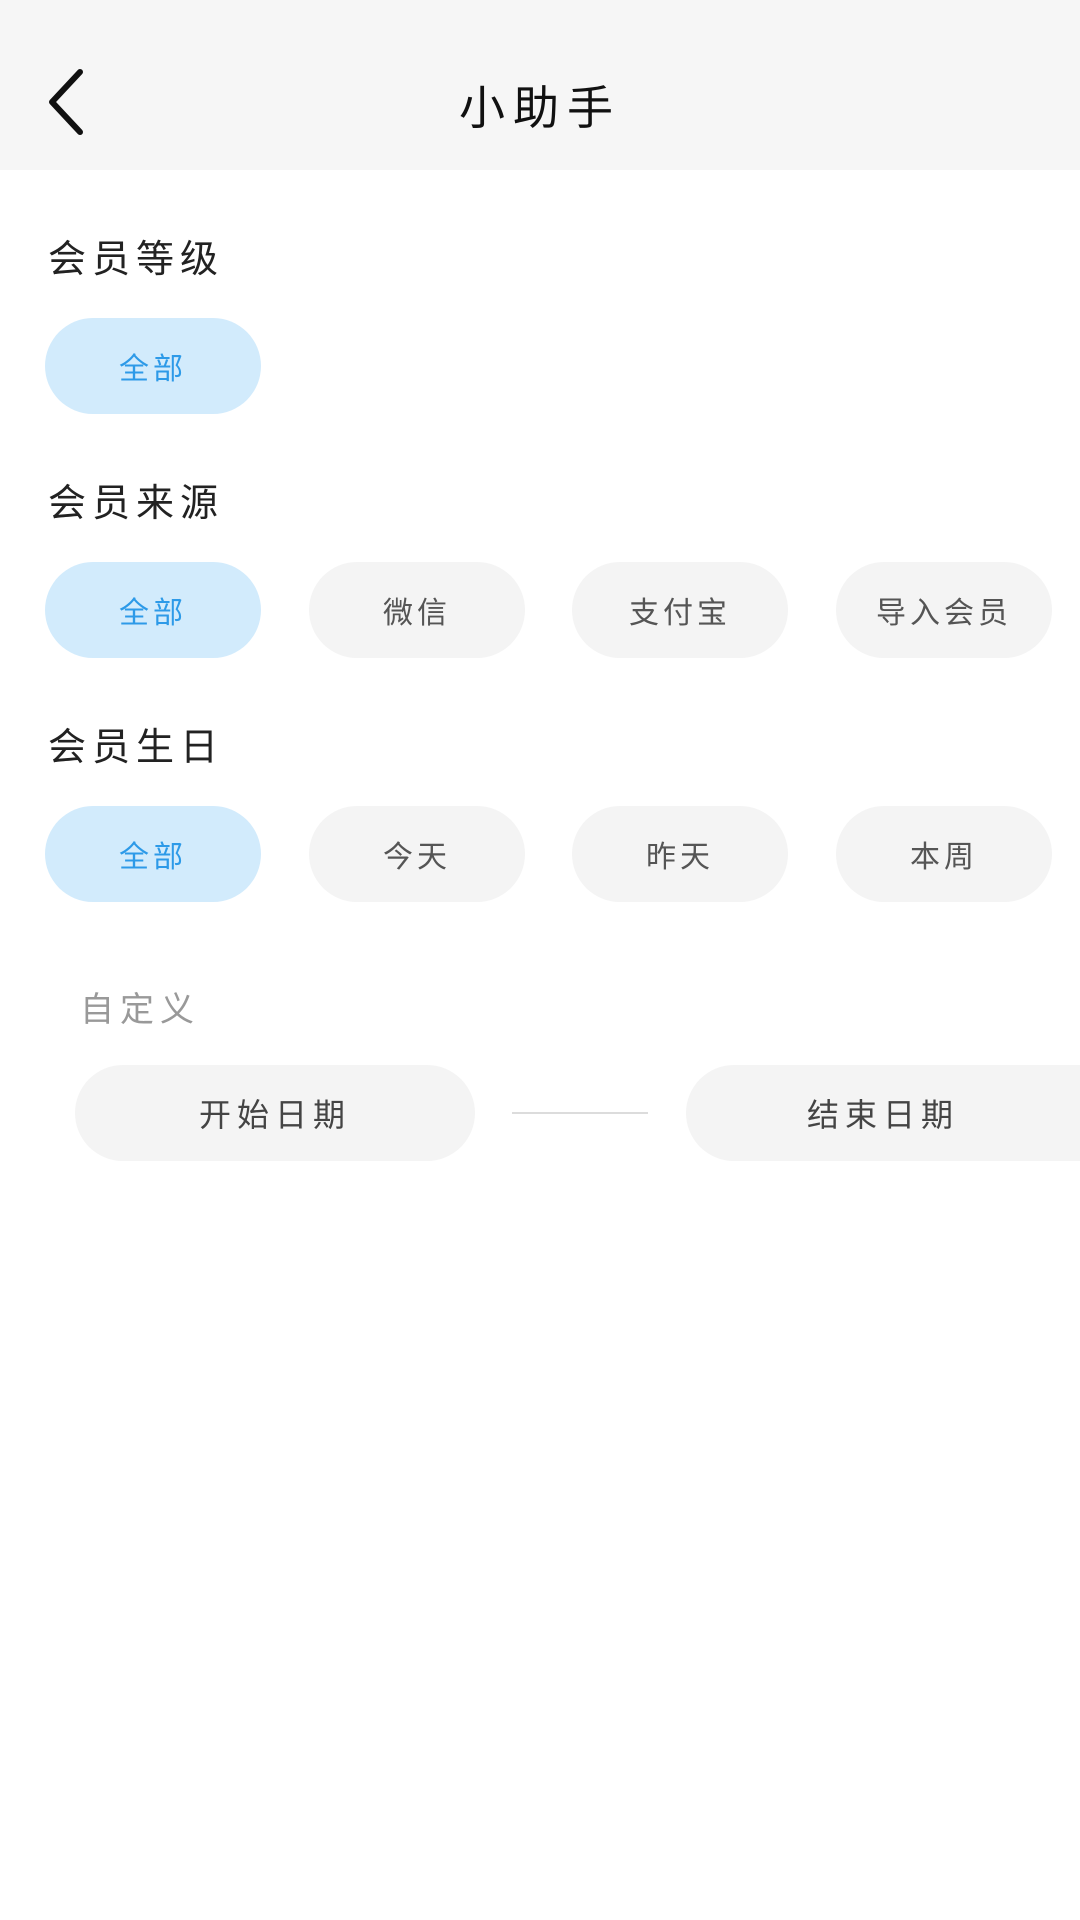 The width and height of the screenshot is (1080, 1920). Describe the element at coordinates (153, 366) in the screenshot. I see `member-level-option-all: 全部` at that location.